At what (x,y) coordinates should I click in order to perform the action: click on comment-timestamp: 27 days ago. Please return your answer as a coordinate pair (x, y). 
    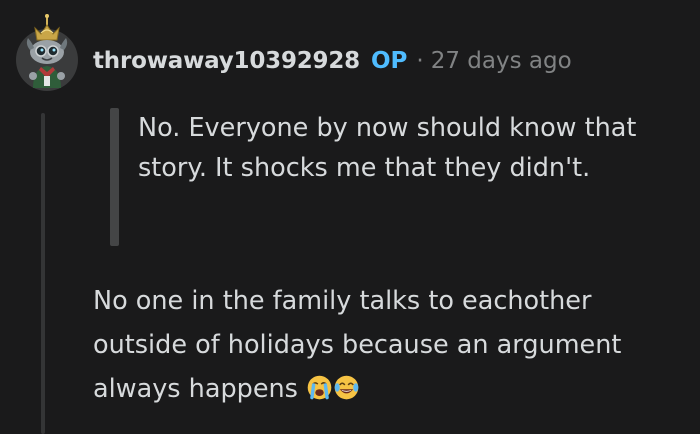
    Looking at the image, I should click on (501, 61).